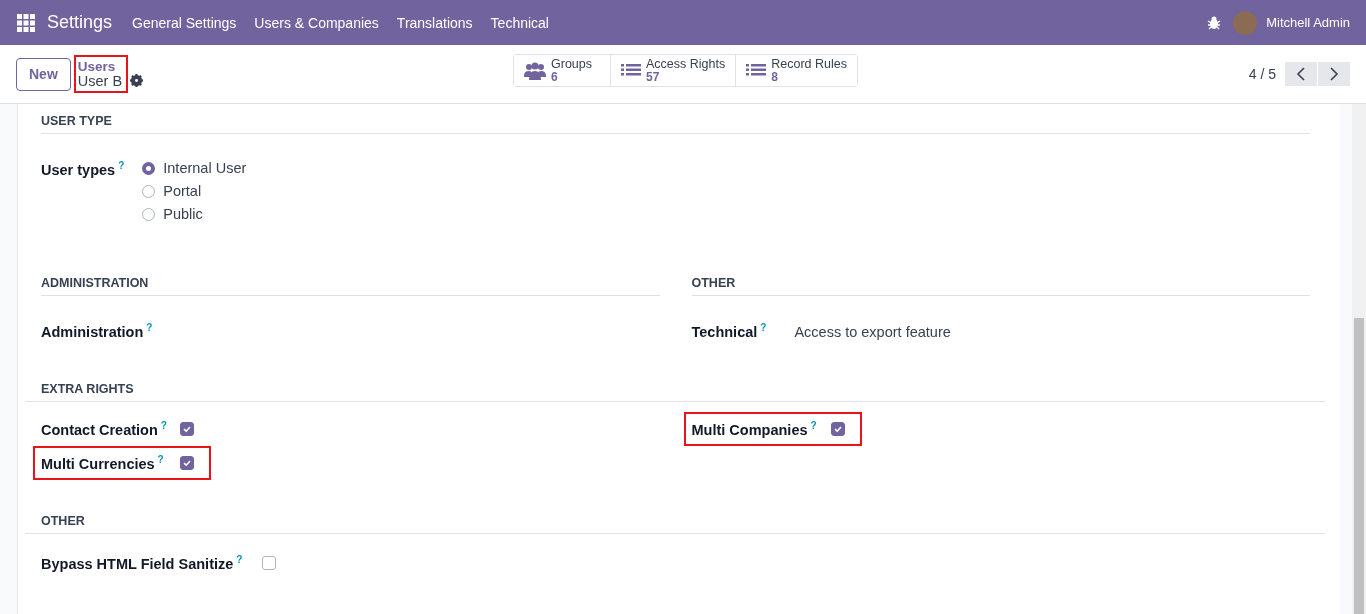 The height and width of the screenshot is (614, 1366). What do you see at coordinates (872, 332) in the screenshot?
I see `field-value: Access to export feature` at bounding box center [872, 332].